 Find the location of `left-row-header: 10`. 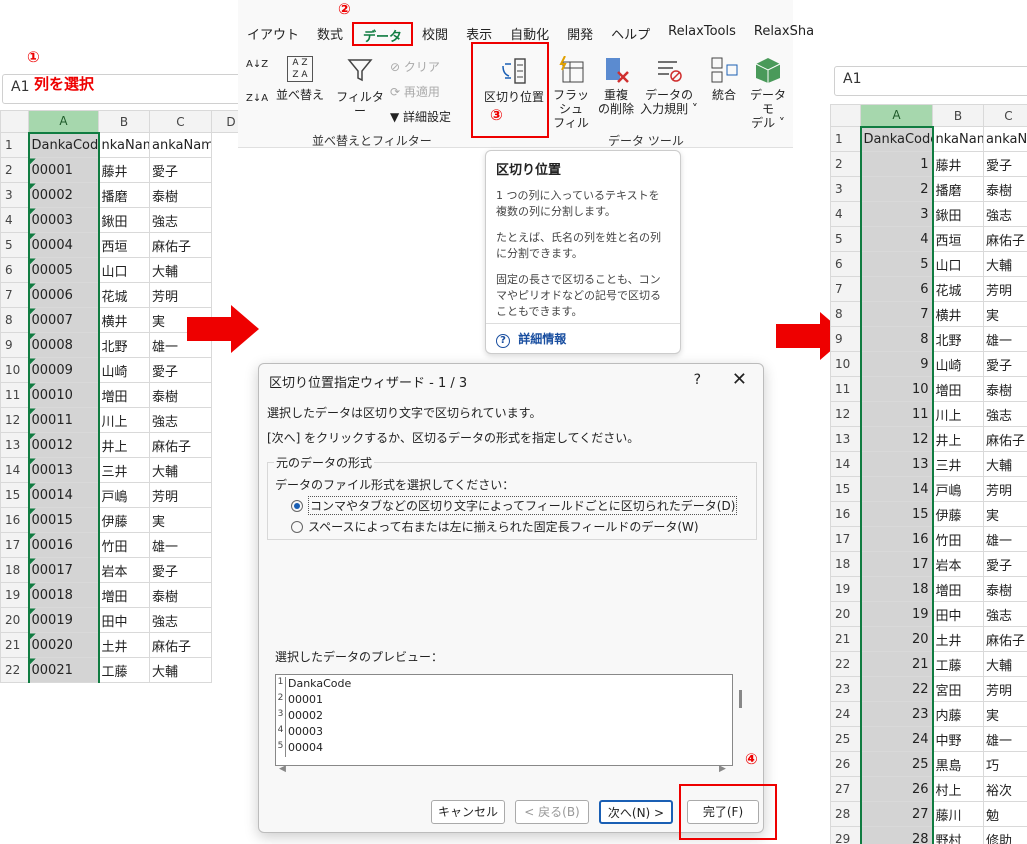

left-row-header: 10 is located at coordinates (14, 370).